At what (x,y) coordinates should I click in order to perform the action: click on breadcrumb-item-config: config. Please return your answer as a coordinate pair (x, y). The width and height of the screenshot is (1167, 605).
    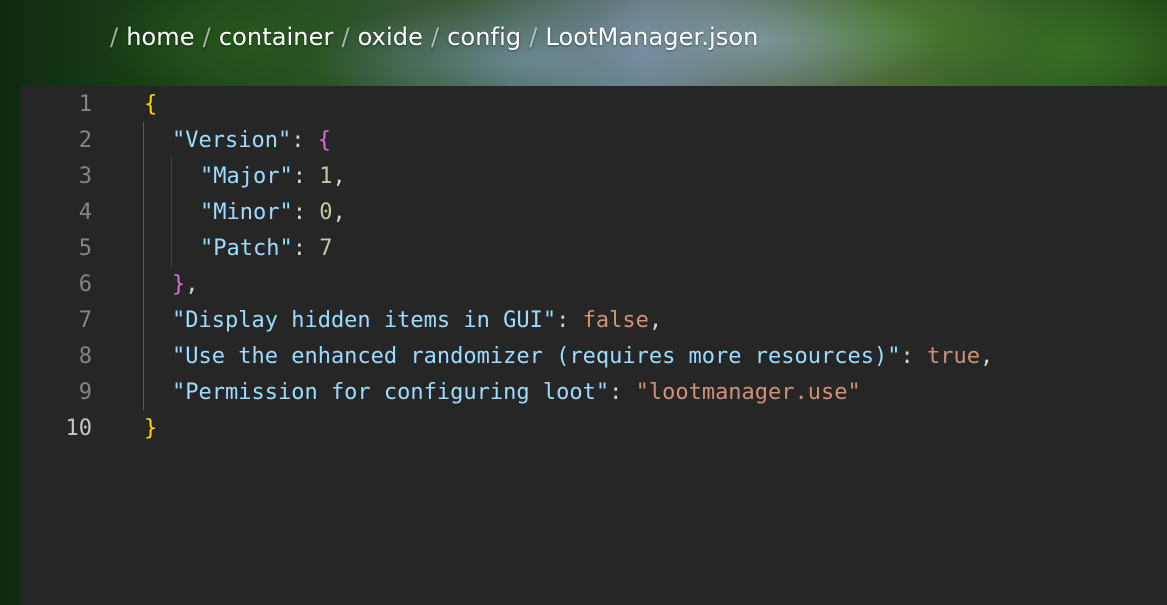
    Looking at the image, I should click on (484, 37).